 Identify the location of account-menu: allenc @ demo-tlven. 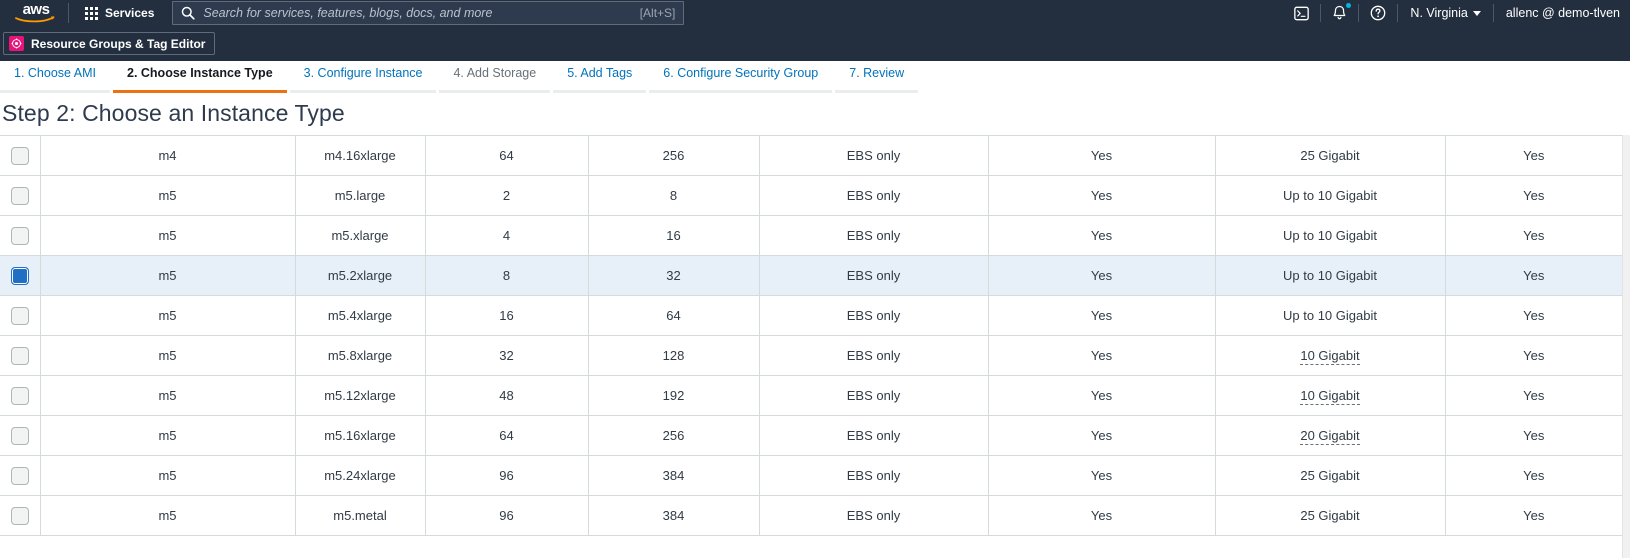
(1562, 13).